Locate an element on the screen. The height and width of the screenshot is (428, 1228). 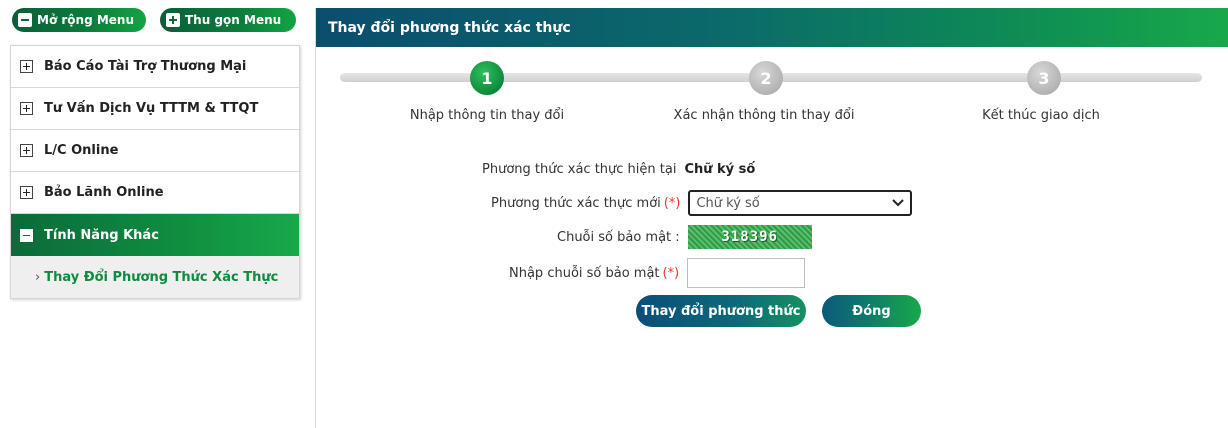
chevron-right-icon: › is located at coordinates (38, 277).